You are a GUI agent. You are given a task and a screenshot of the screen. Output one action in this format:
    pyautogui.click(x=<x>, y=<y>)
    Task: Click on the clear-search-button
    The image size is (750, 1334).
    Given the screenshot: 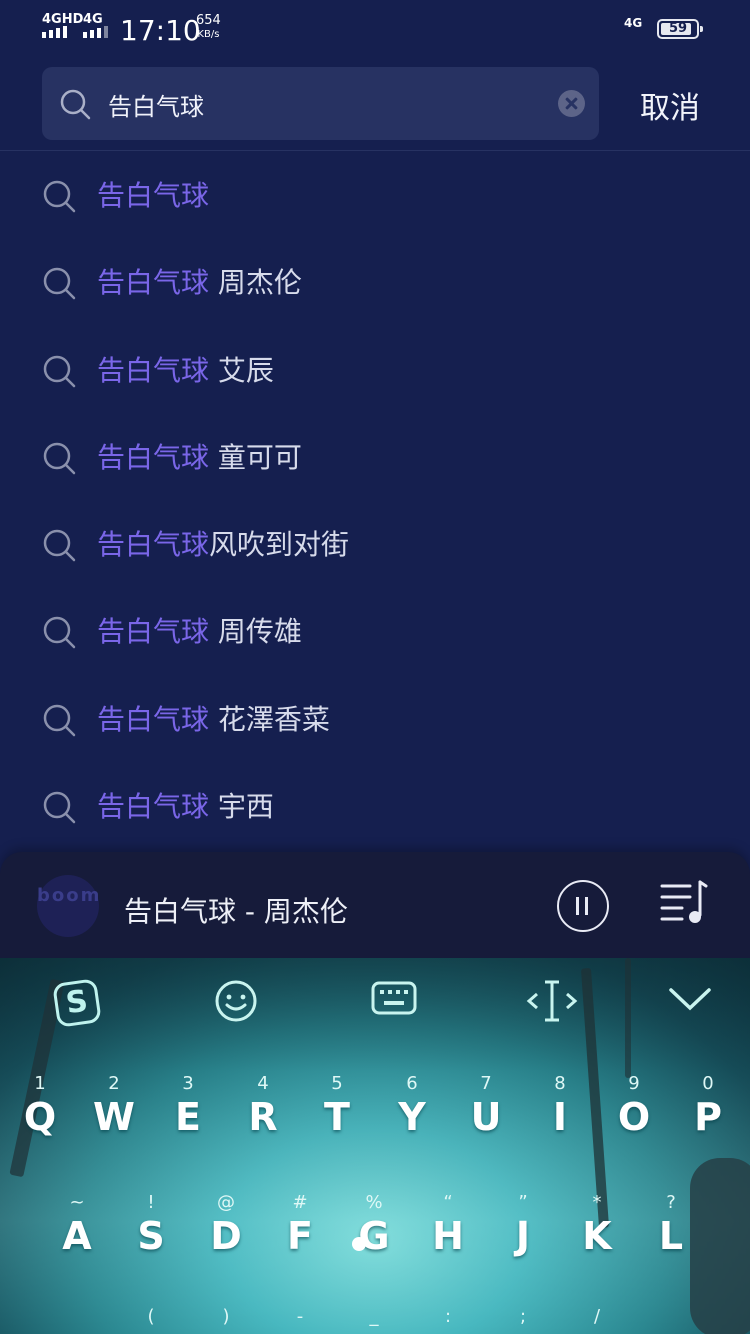 What is the action you would take?
    pyautogui.click(x=571, y=103)
    